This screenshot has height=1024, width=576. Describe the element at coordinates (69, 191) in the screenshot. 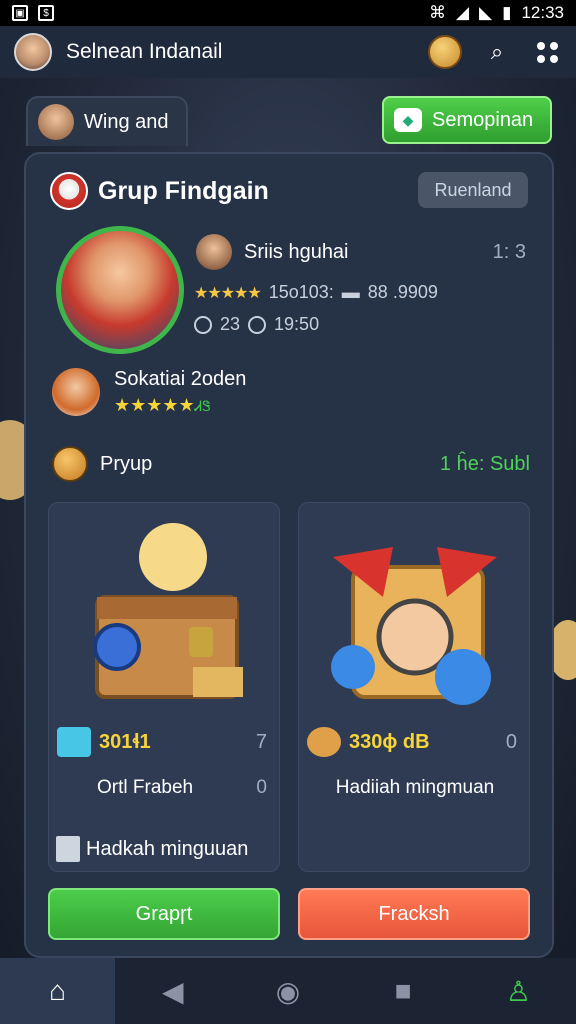

I see `group-icon` at that location.